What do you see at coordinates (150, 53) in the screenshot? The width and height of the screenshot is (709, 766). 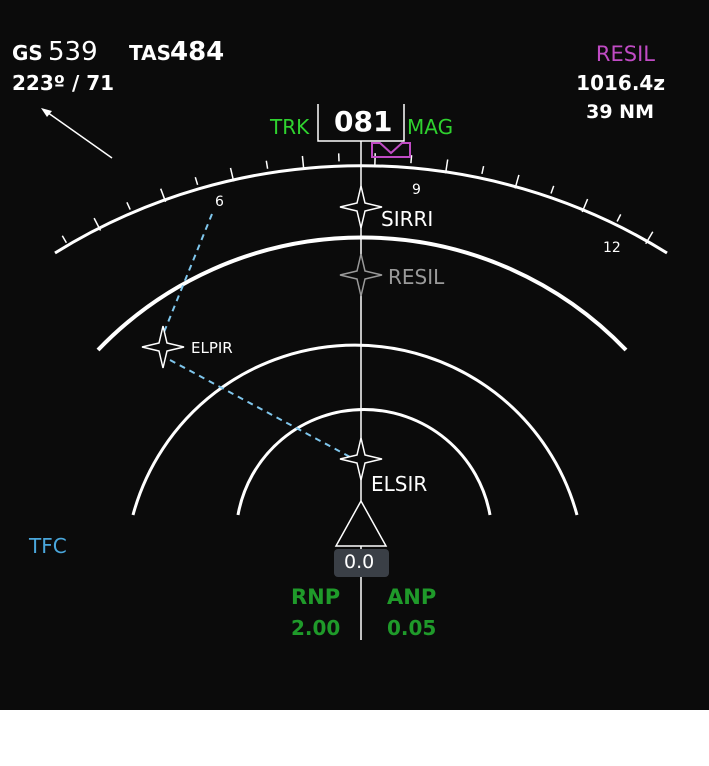 I see `tas-label: TAS` at bounding box center [150, 53].